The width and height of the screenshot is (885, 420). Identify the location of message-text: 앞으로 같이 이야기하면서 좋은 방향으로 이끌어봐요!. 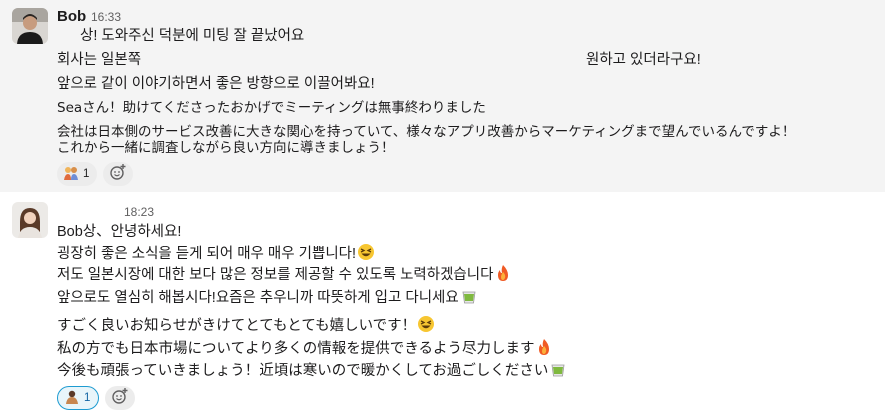
(216, 84).